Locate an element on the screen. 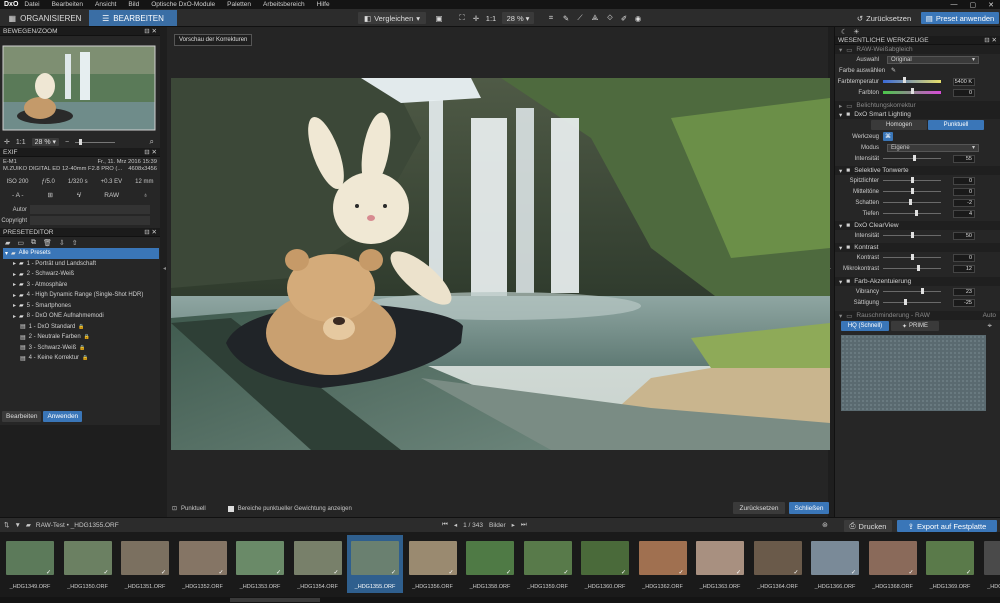  temp-knob is located at coordinates (904, 80).